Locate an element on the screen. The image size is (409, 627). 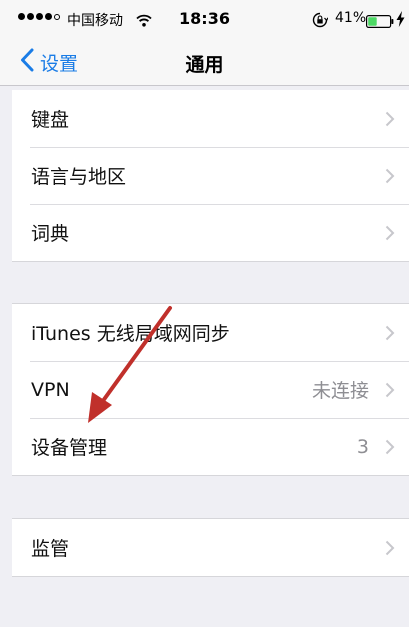
list-item-label: 词典 is located at coordinates (50, 234).